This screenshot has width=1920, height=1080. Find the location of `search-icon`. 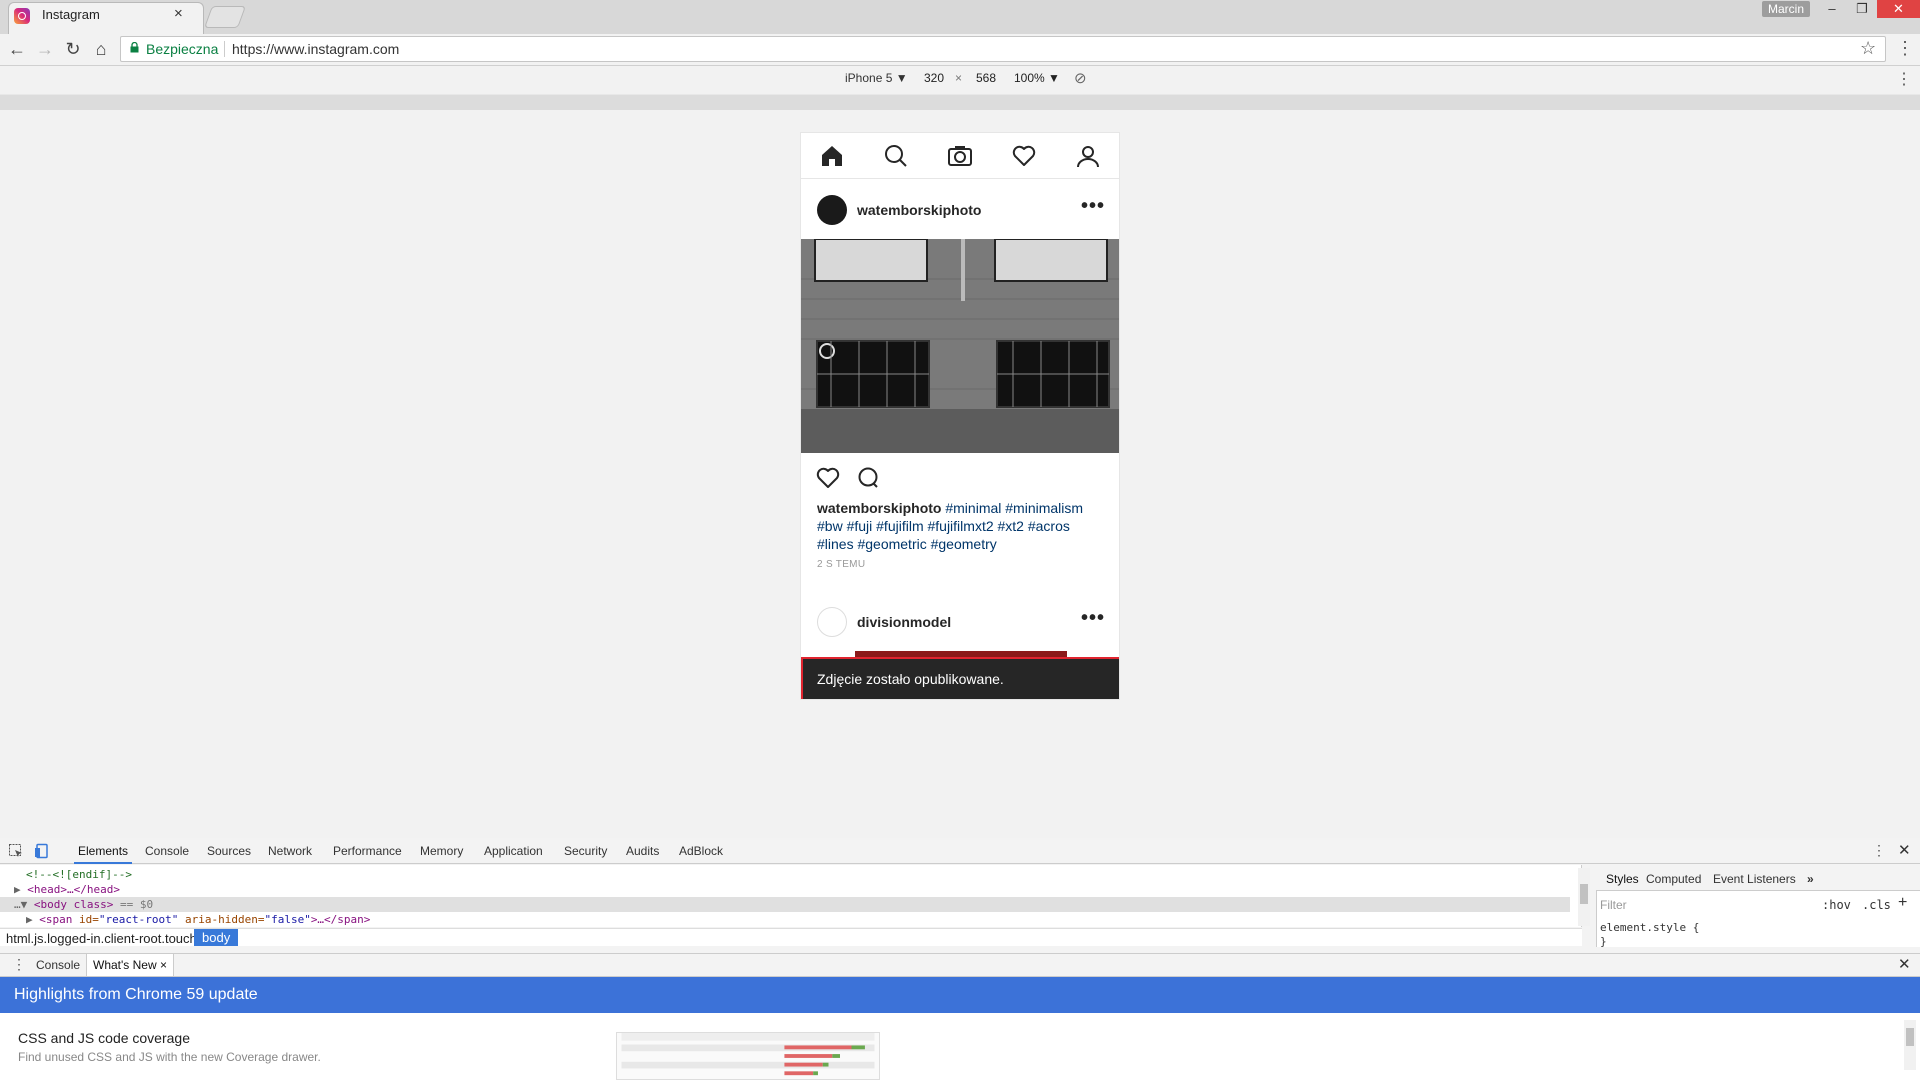

search-icon is located at coordinates (896, 156).